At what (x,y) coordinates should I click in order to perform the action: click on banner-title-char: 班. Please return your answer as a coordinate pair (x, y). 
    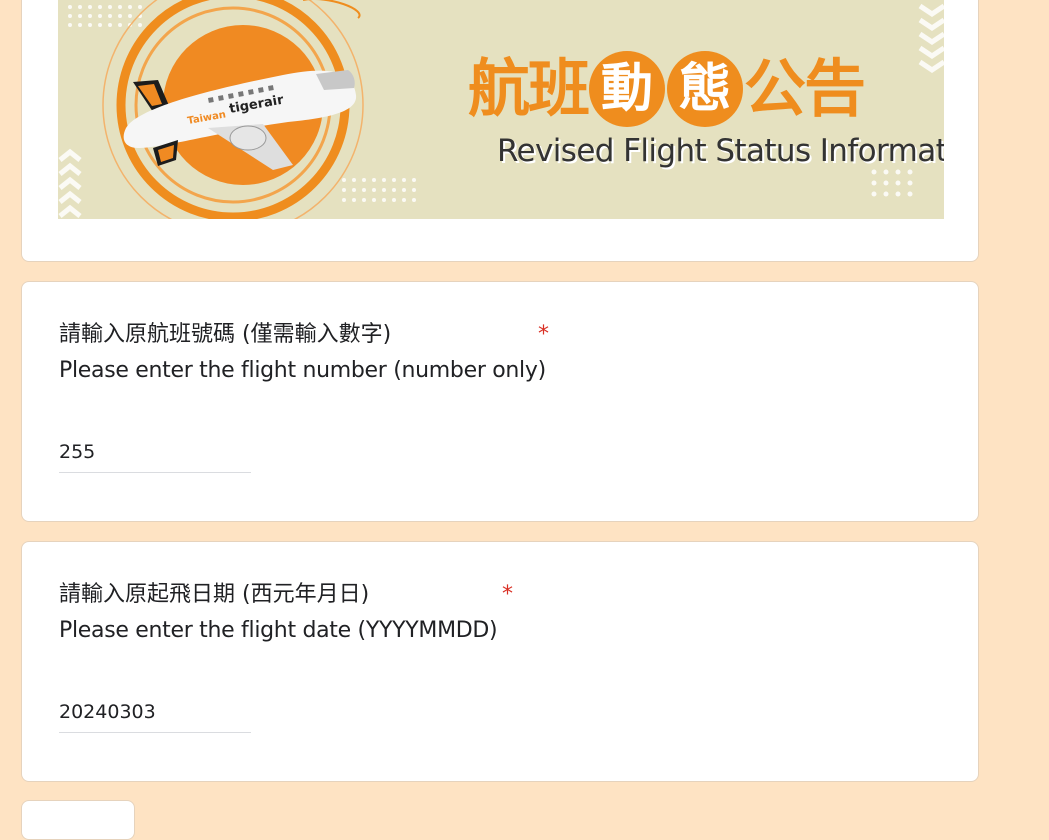
    Looking at the image, I should click on (559, 88).